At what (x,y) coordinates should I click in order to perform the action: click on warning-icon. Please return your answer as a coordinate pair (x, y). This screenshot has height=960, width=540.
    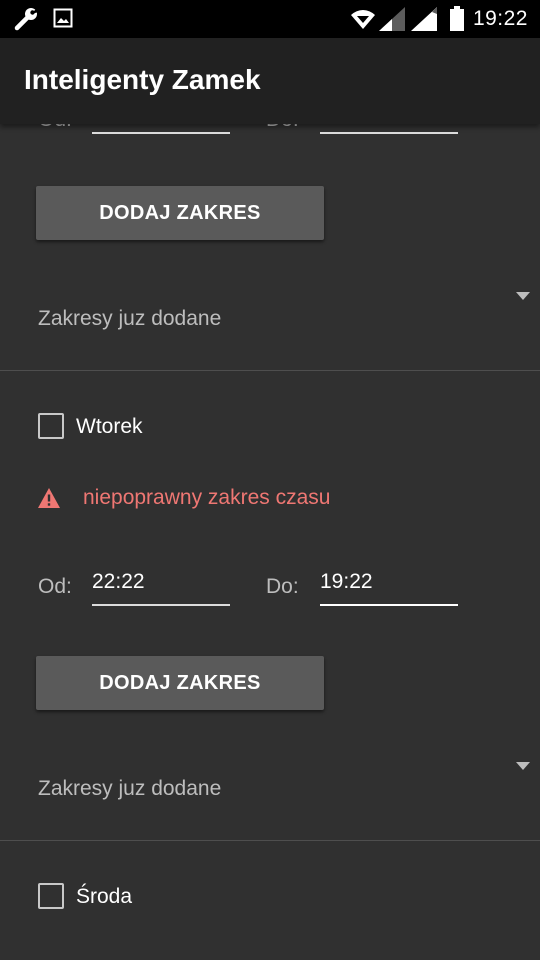
    Looking at the image, I should click on (49, 498).